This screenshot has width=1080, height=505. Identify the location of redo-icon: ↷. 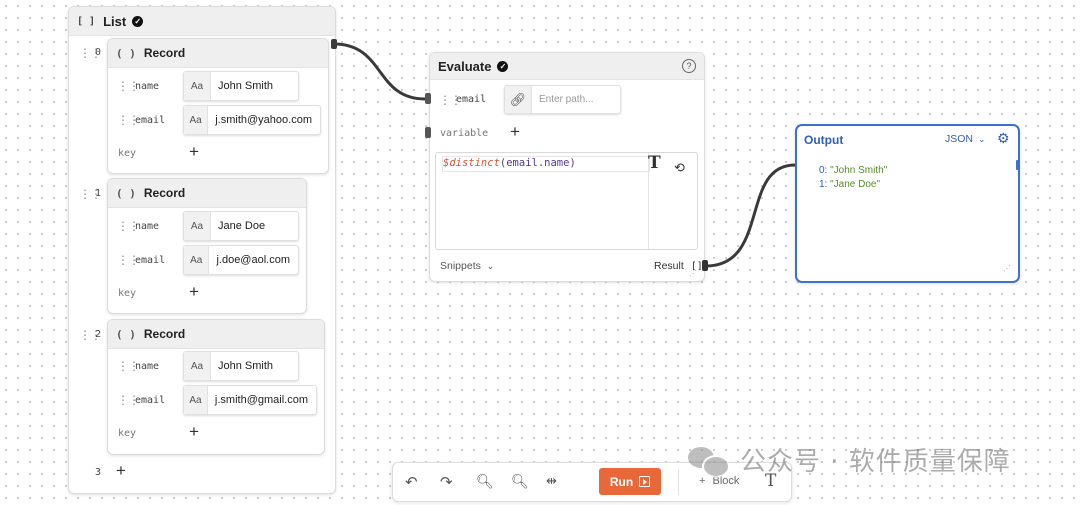
(446, 482).